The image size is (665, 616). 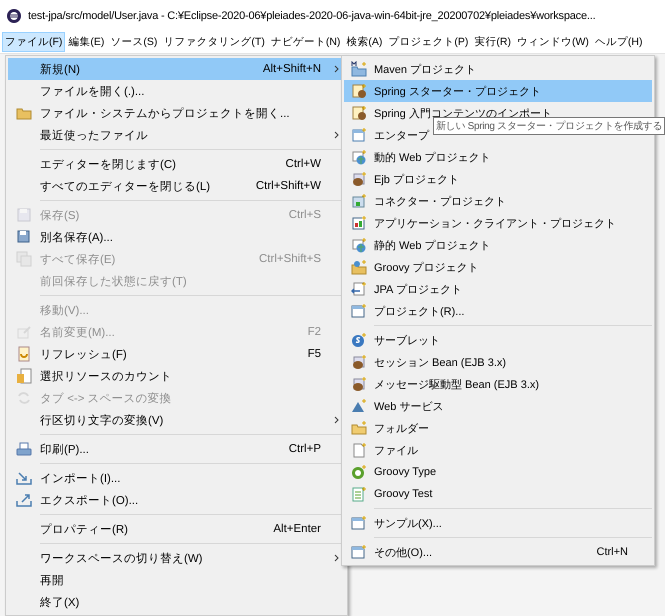 What do you see at coordinates (359, 406) in the screenshot?
I see `web-service-icon` at bounding box center [359, 406].